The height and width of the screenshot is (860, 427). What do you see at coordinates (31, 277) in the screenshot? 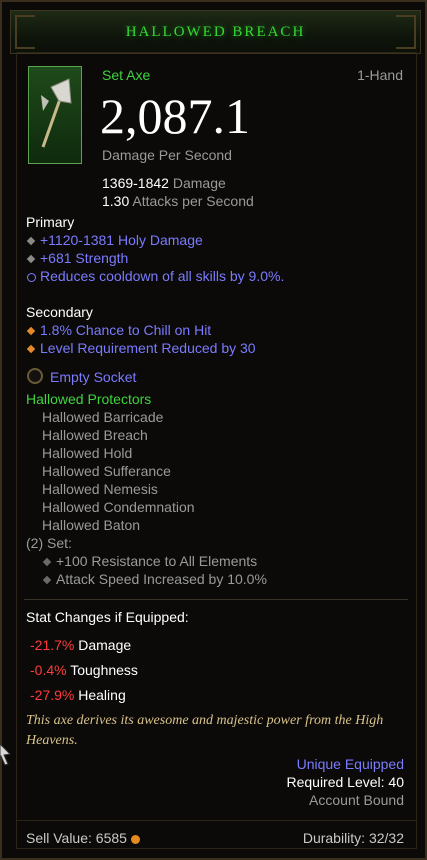
I see `cooldown-icon` at bounding box center [31, 277].